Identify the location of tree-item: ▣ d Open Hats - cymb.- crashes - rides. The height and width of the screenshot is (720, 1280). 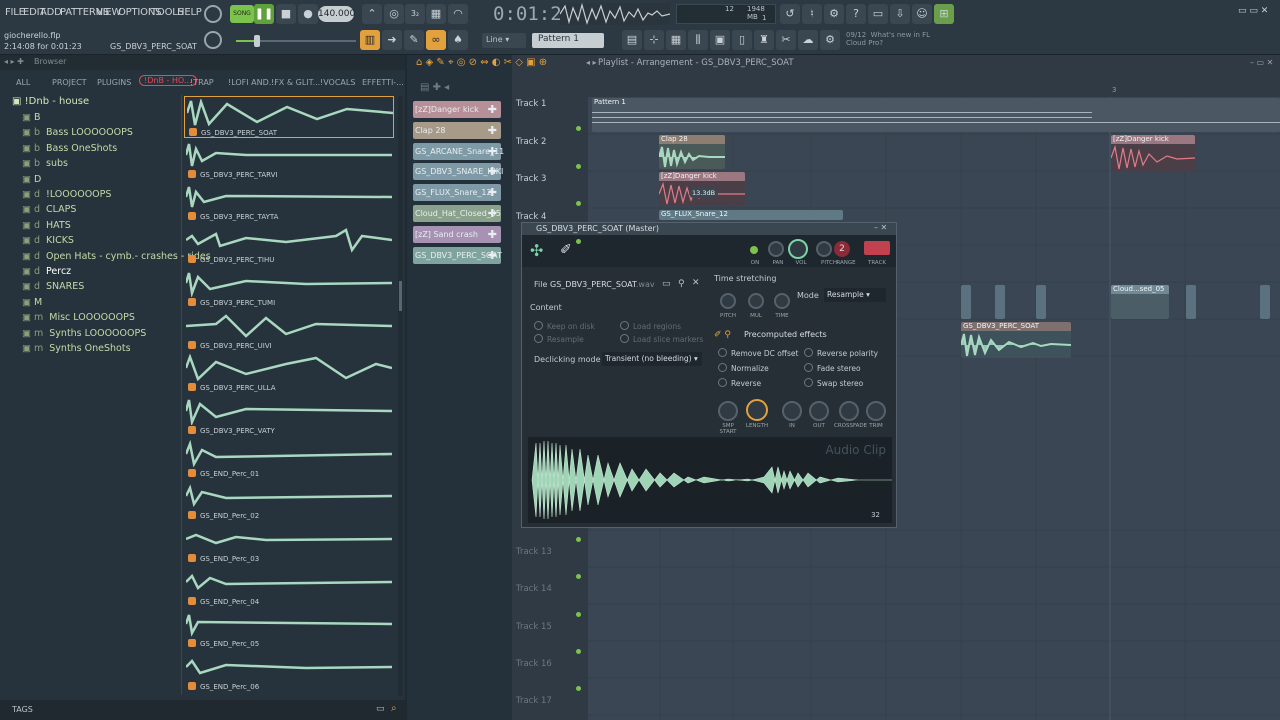
(116, 256).